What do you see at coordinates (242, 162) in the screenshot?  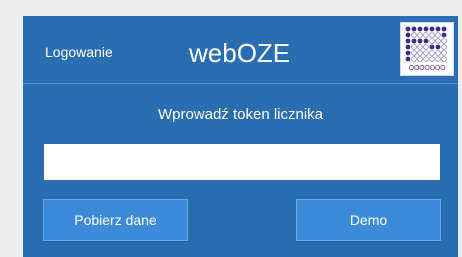 I see `token-input` at bounding box center [242, 162].